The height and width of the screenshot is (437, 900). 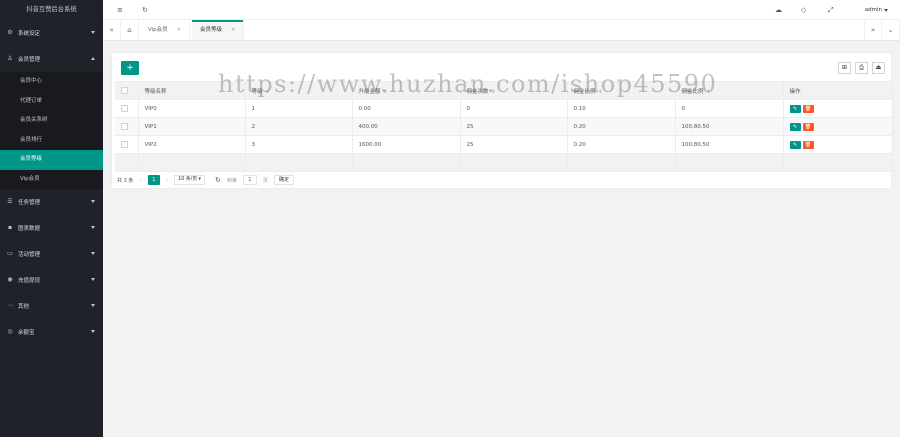 I want to click on table-cell: 1, so click(x=299, y=108).